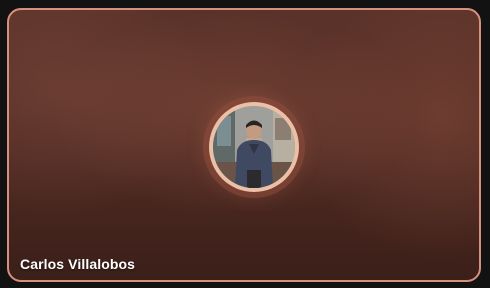 This screenshot has width=490, height=288. I want to click on avatar-border, so click(254, 147).